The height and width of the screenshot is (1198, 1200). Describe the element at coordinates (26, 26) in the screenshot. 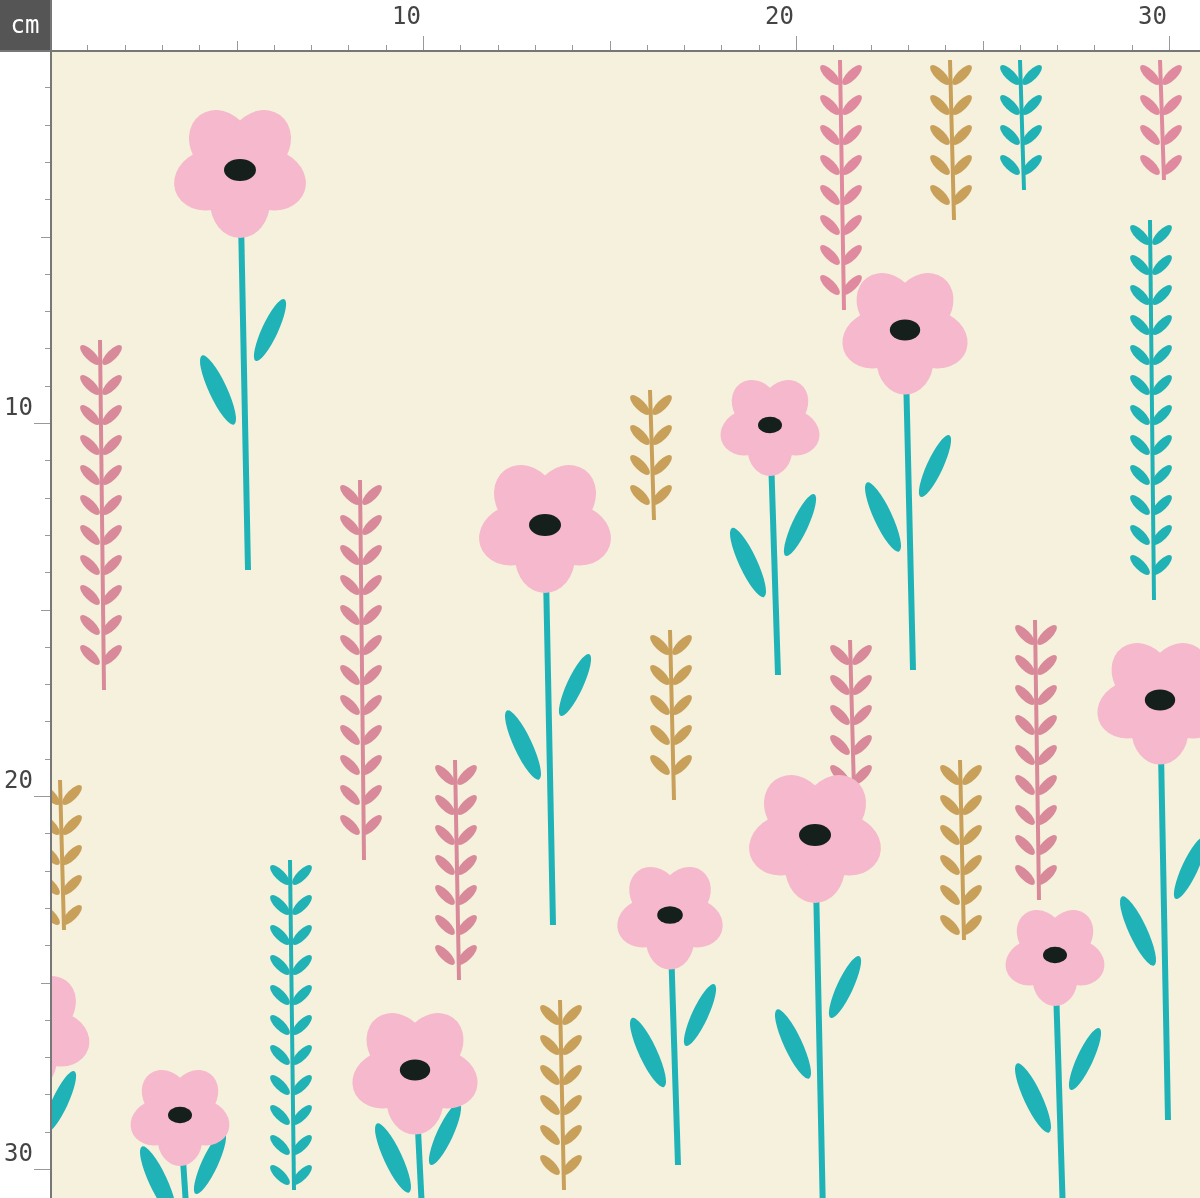

I see `unit-label: cm` at that location.